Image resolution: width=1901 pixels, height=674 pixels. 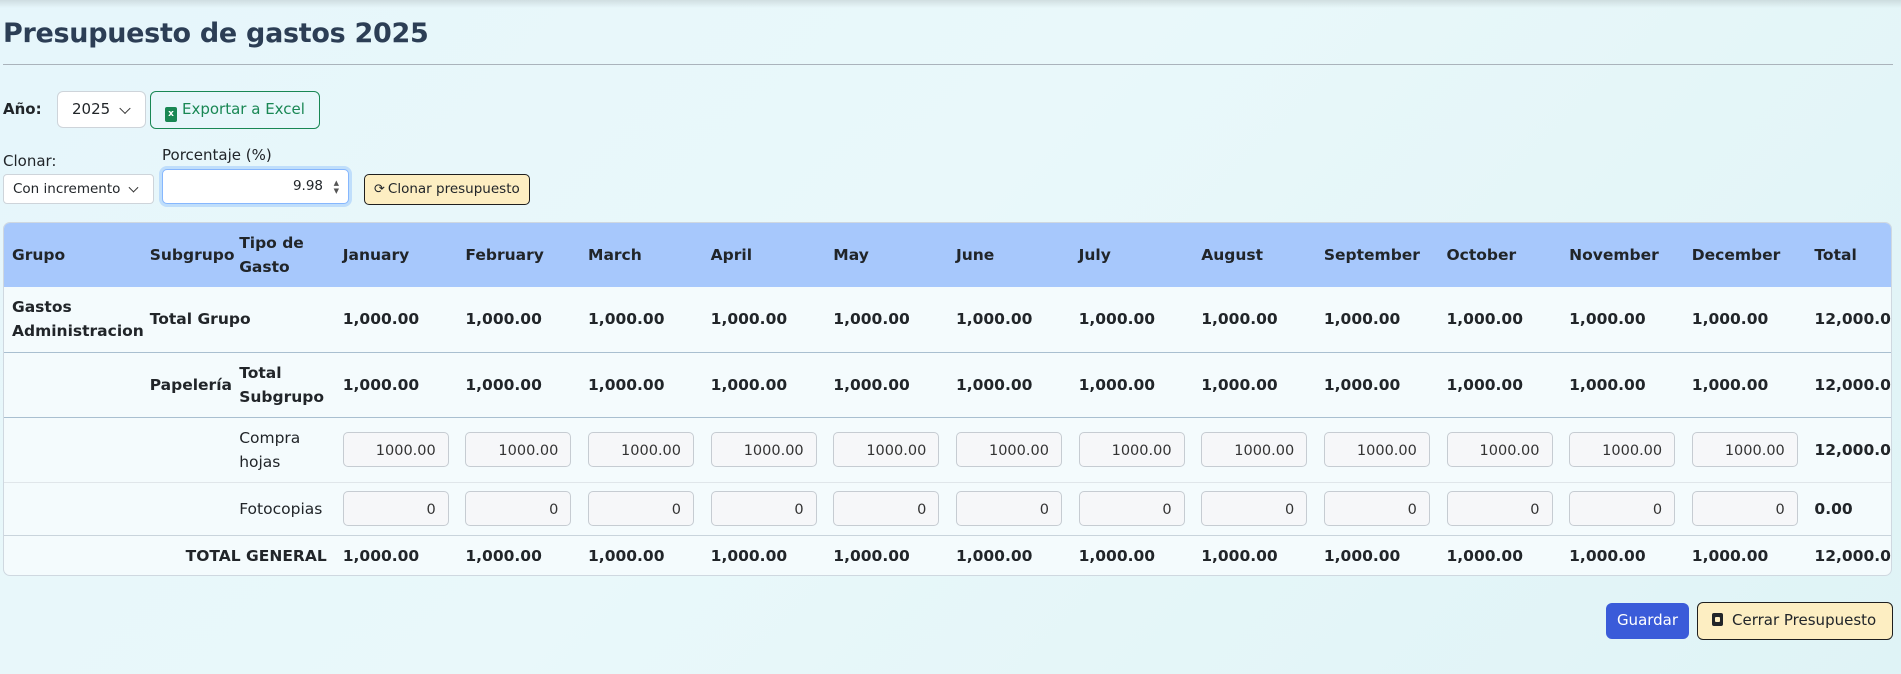 What do you see at coordinates (1647, 621) in the screenshot?
I see `save-button: Guardar` at bounding box center [1647, 621].